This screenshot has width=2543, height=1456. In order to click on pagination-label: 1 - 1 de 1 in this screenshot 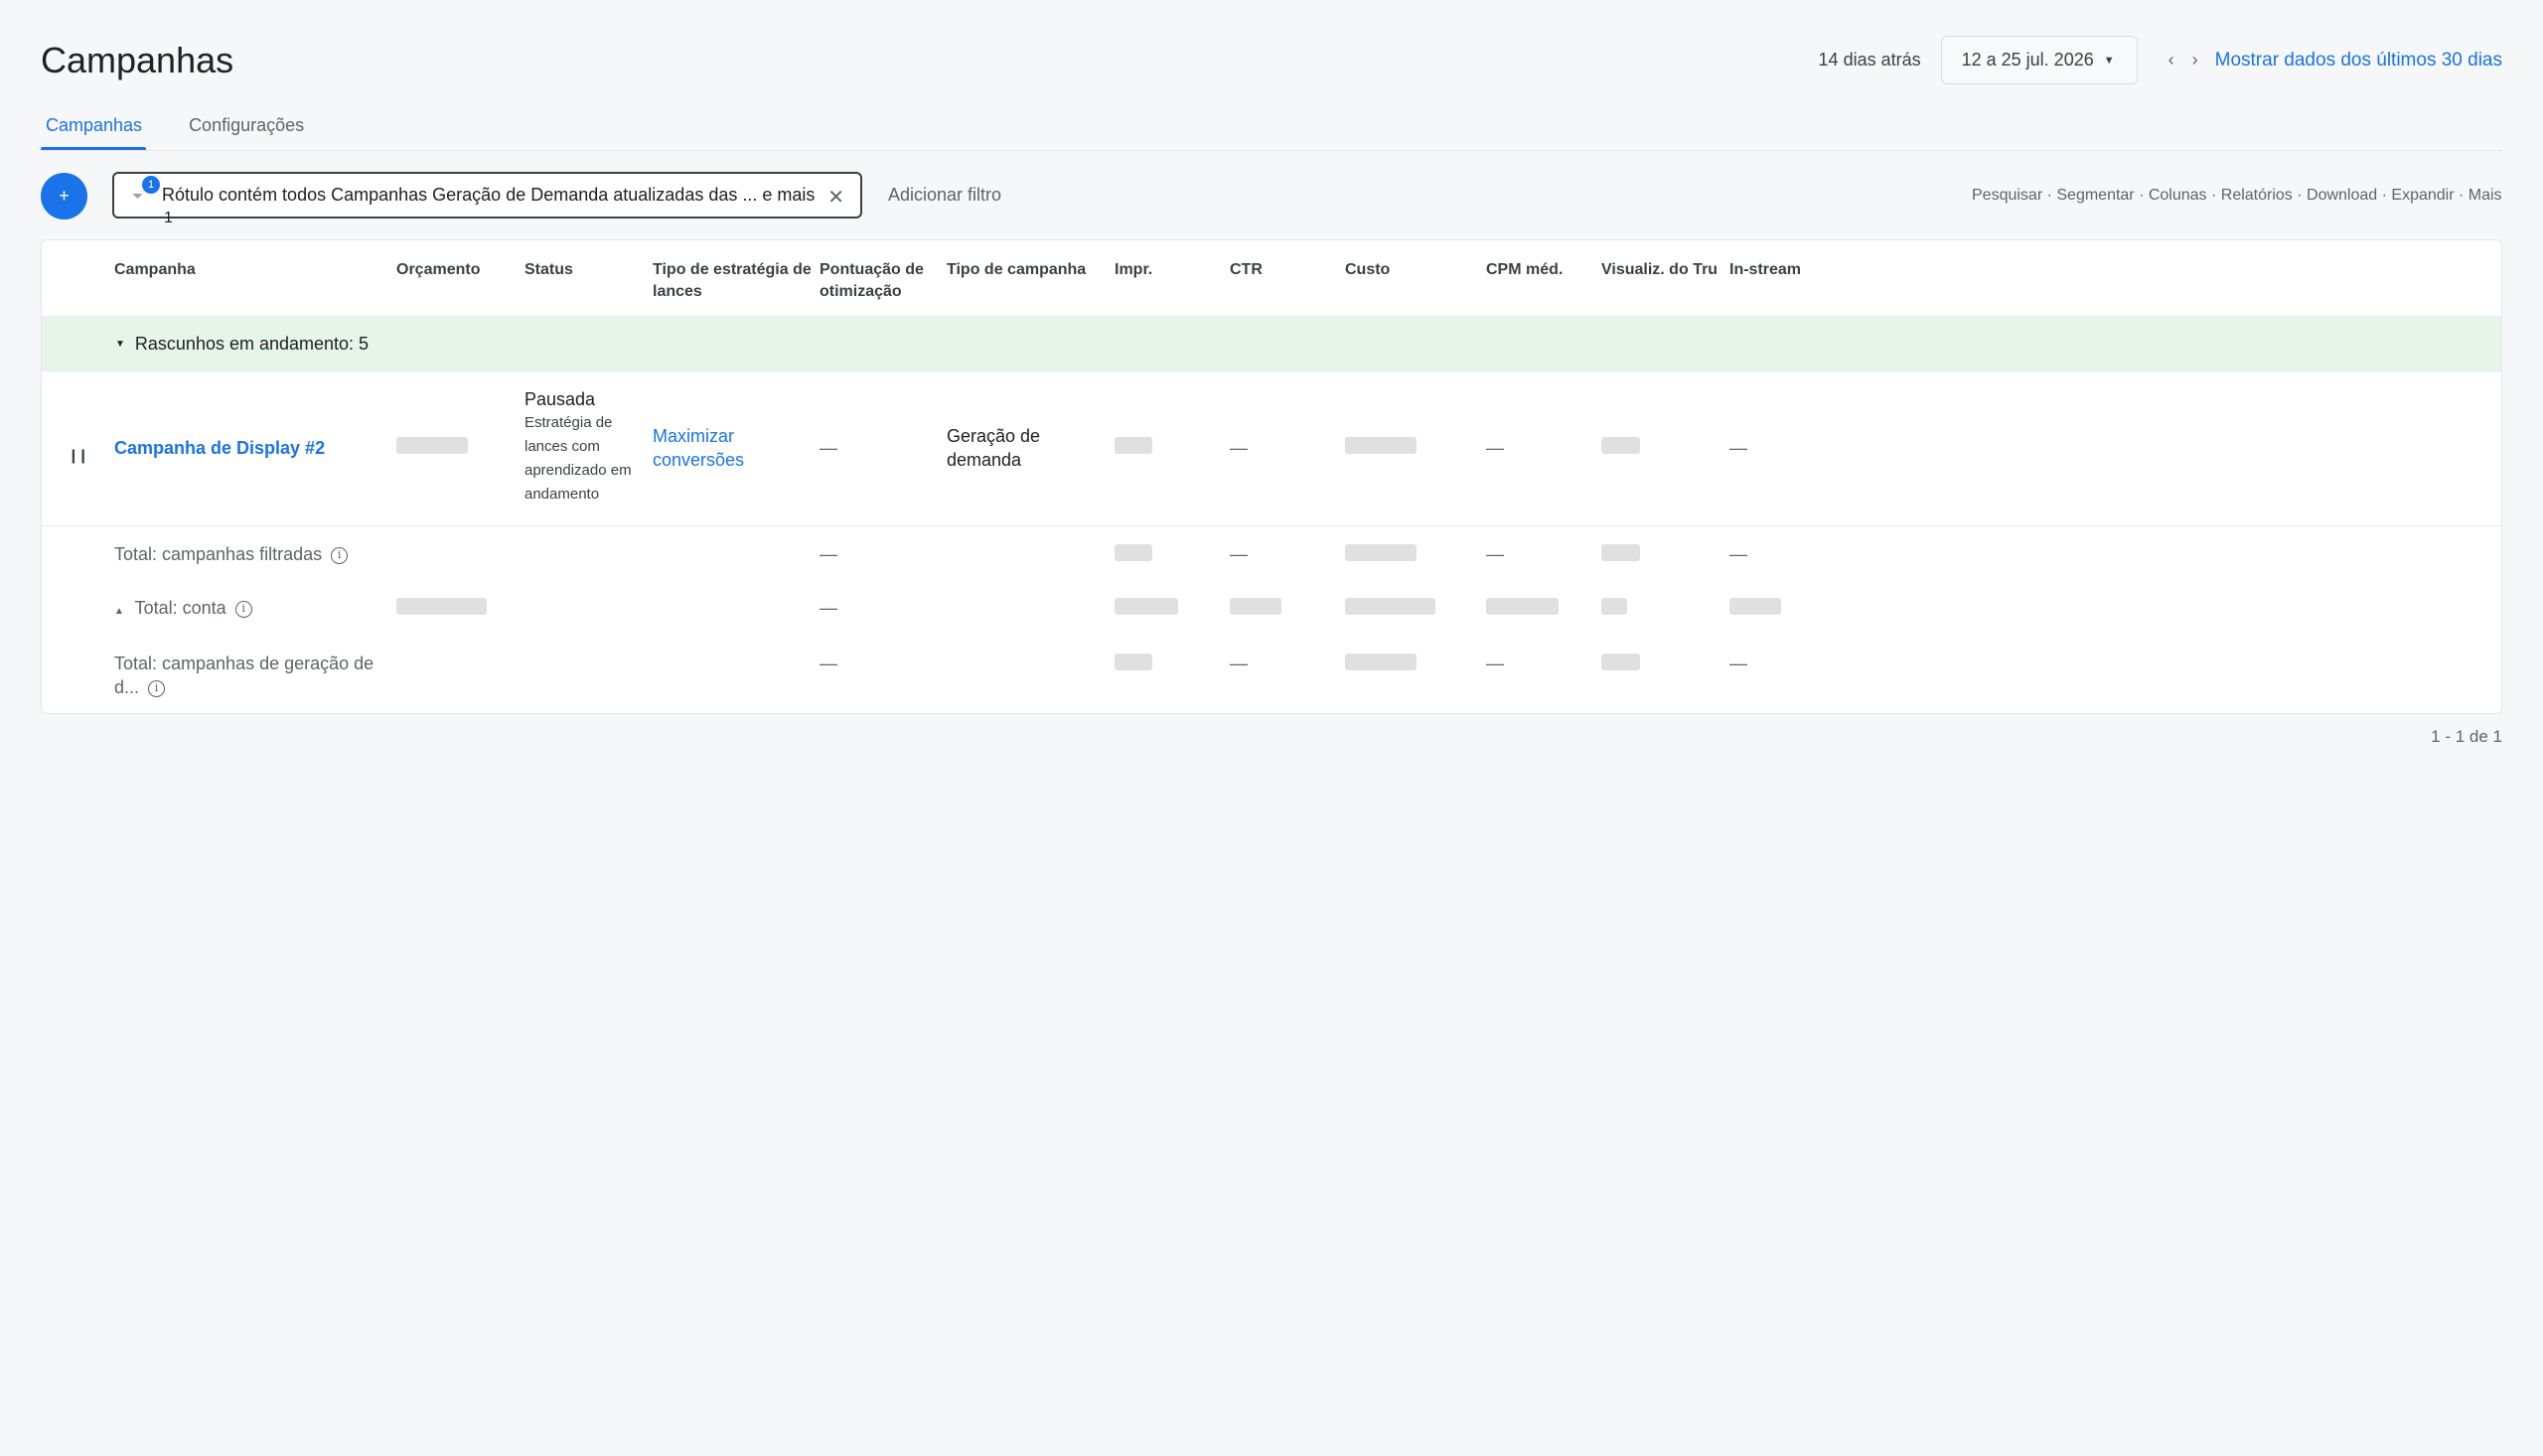, I will do `click(2466, 736)`.